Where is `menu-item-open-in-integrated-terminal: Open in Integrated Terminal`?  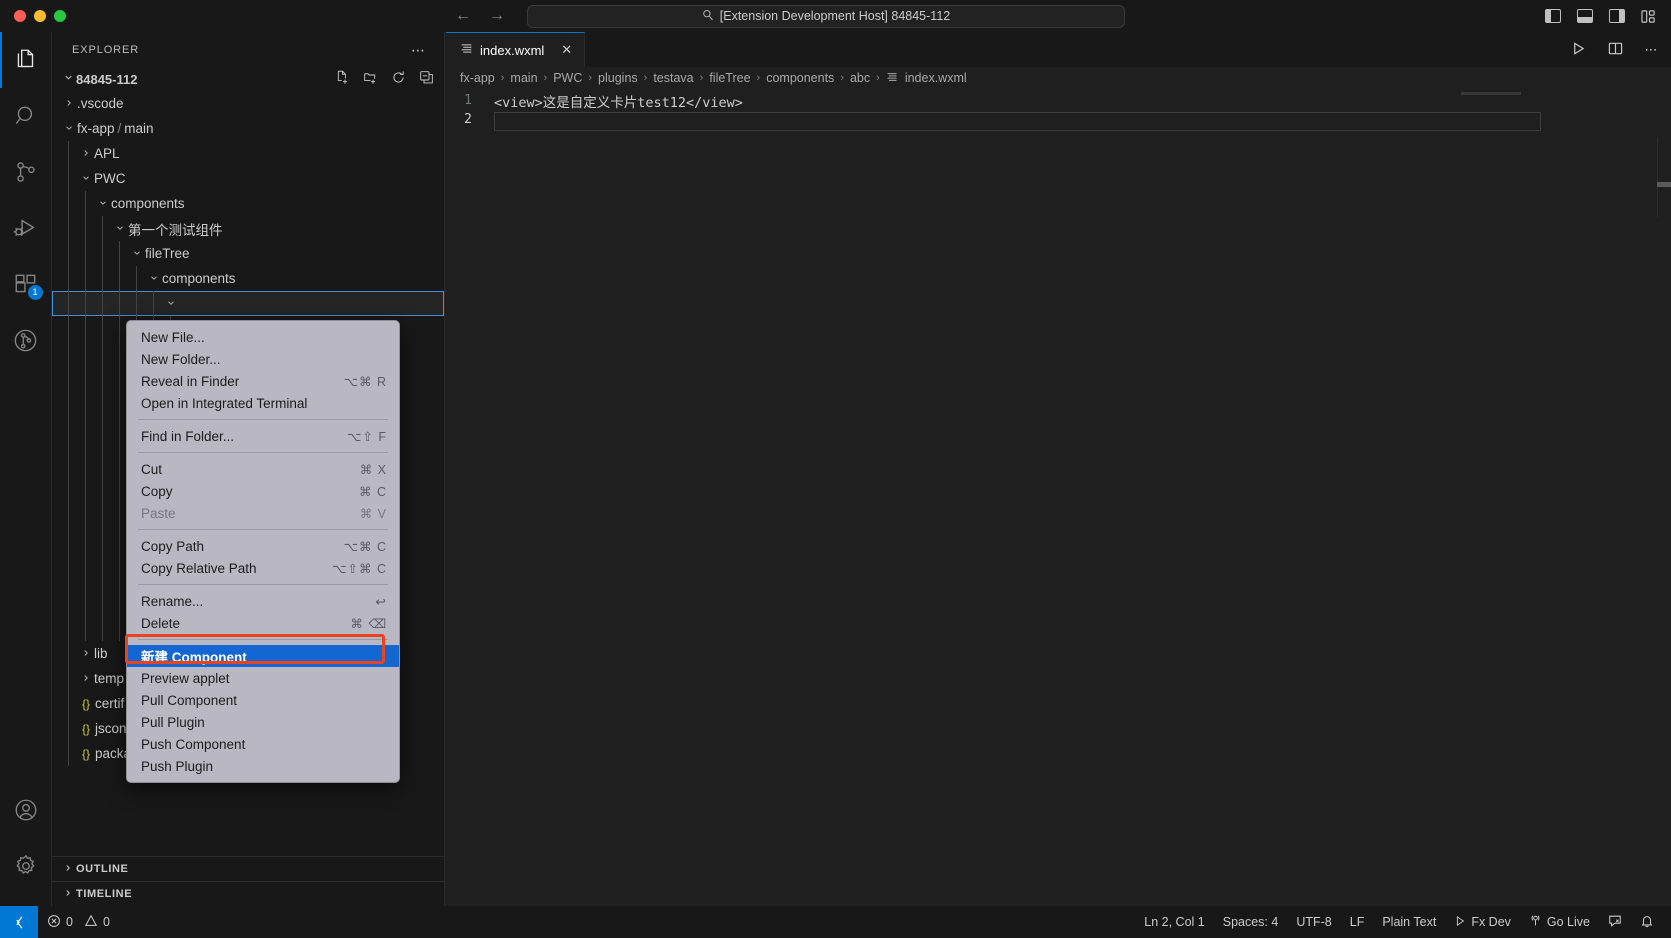
menu-item-open-in-integrated-terminal: Open in Integrated Terminal is located at coordinates (263, 403).